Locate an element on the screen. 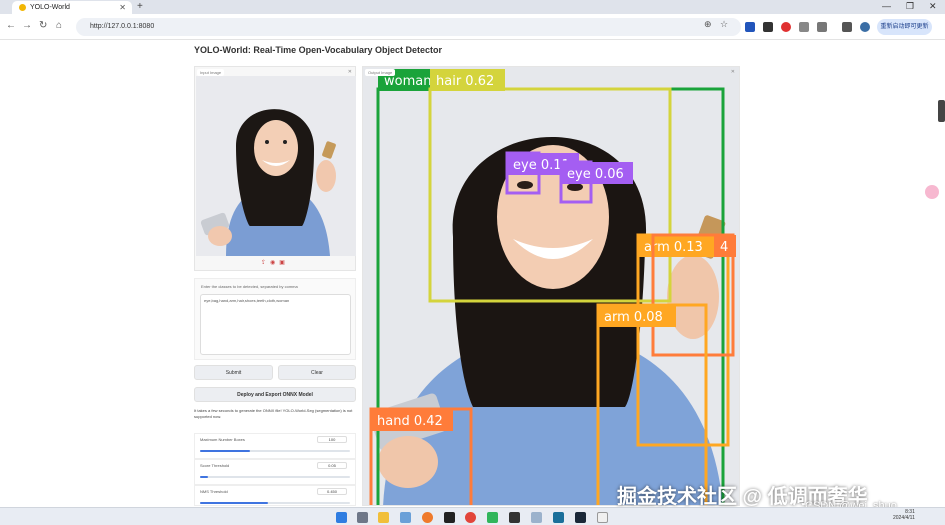 The image size is (945, 525). steam-icon is located at coordinates (580, 517).